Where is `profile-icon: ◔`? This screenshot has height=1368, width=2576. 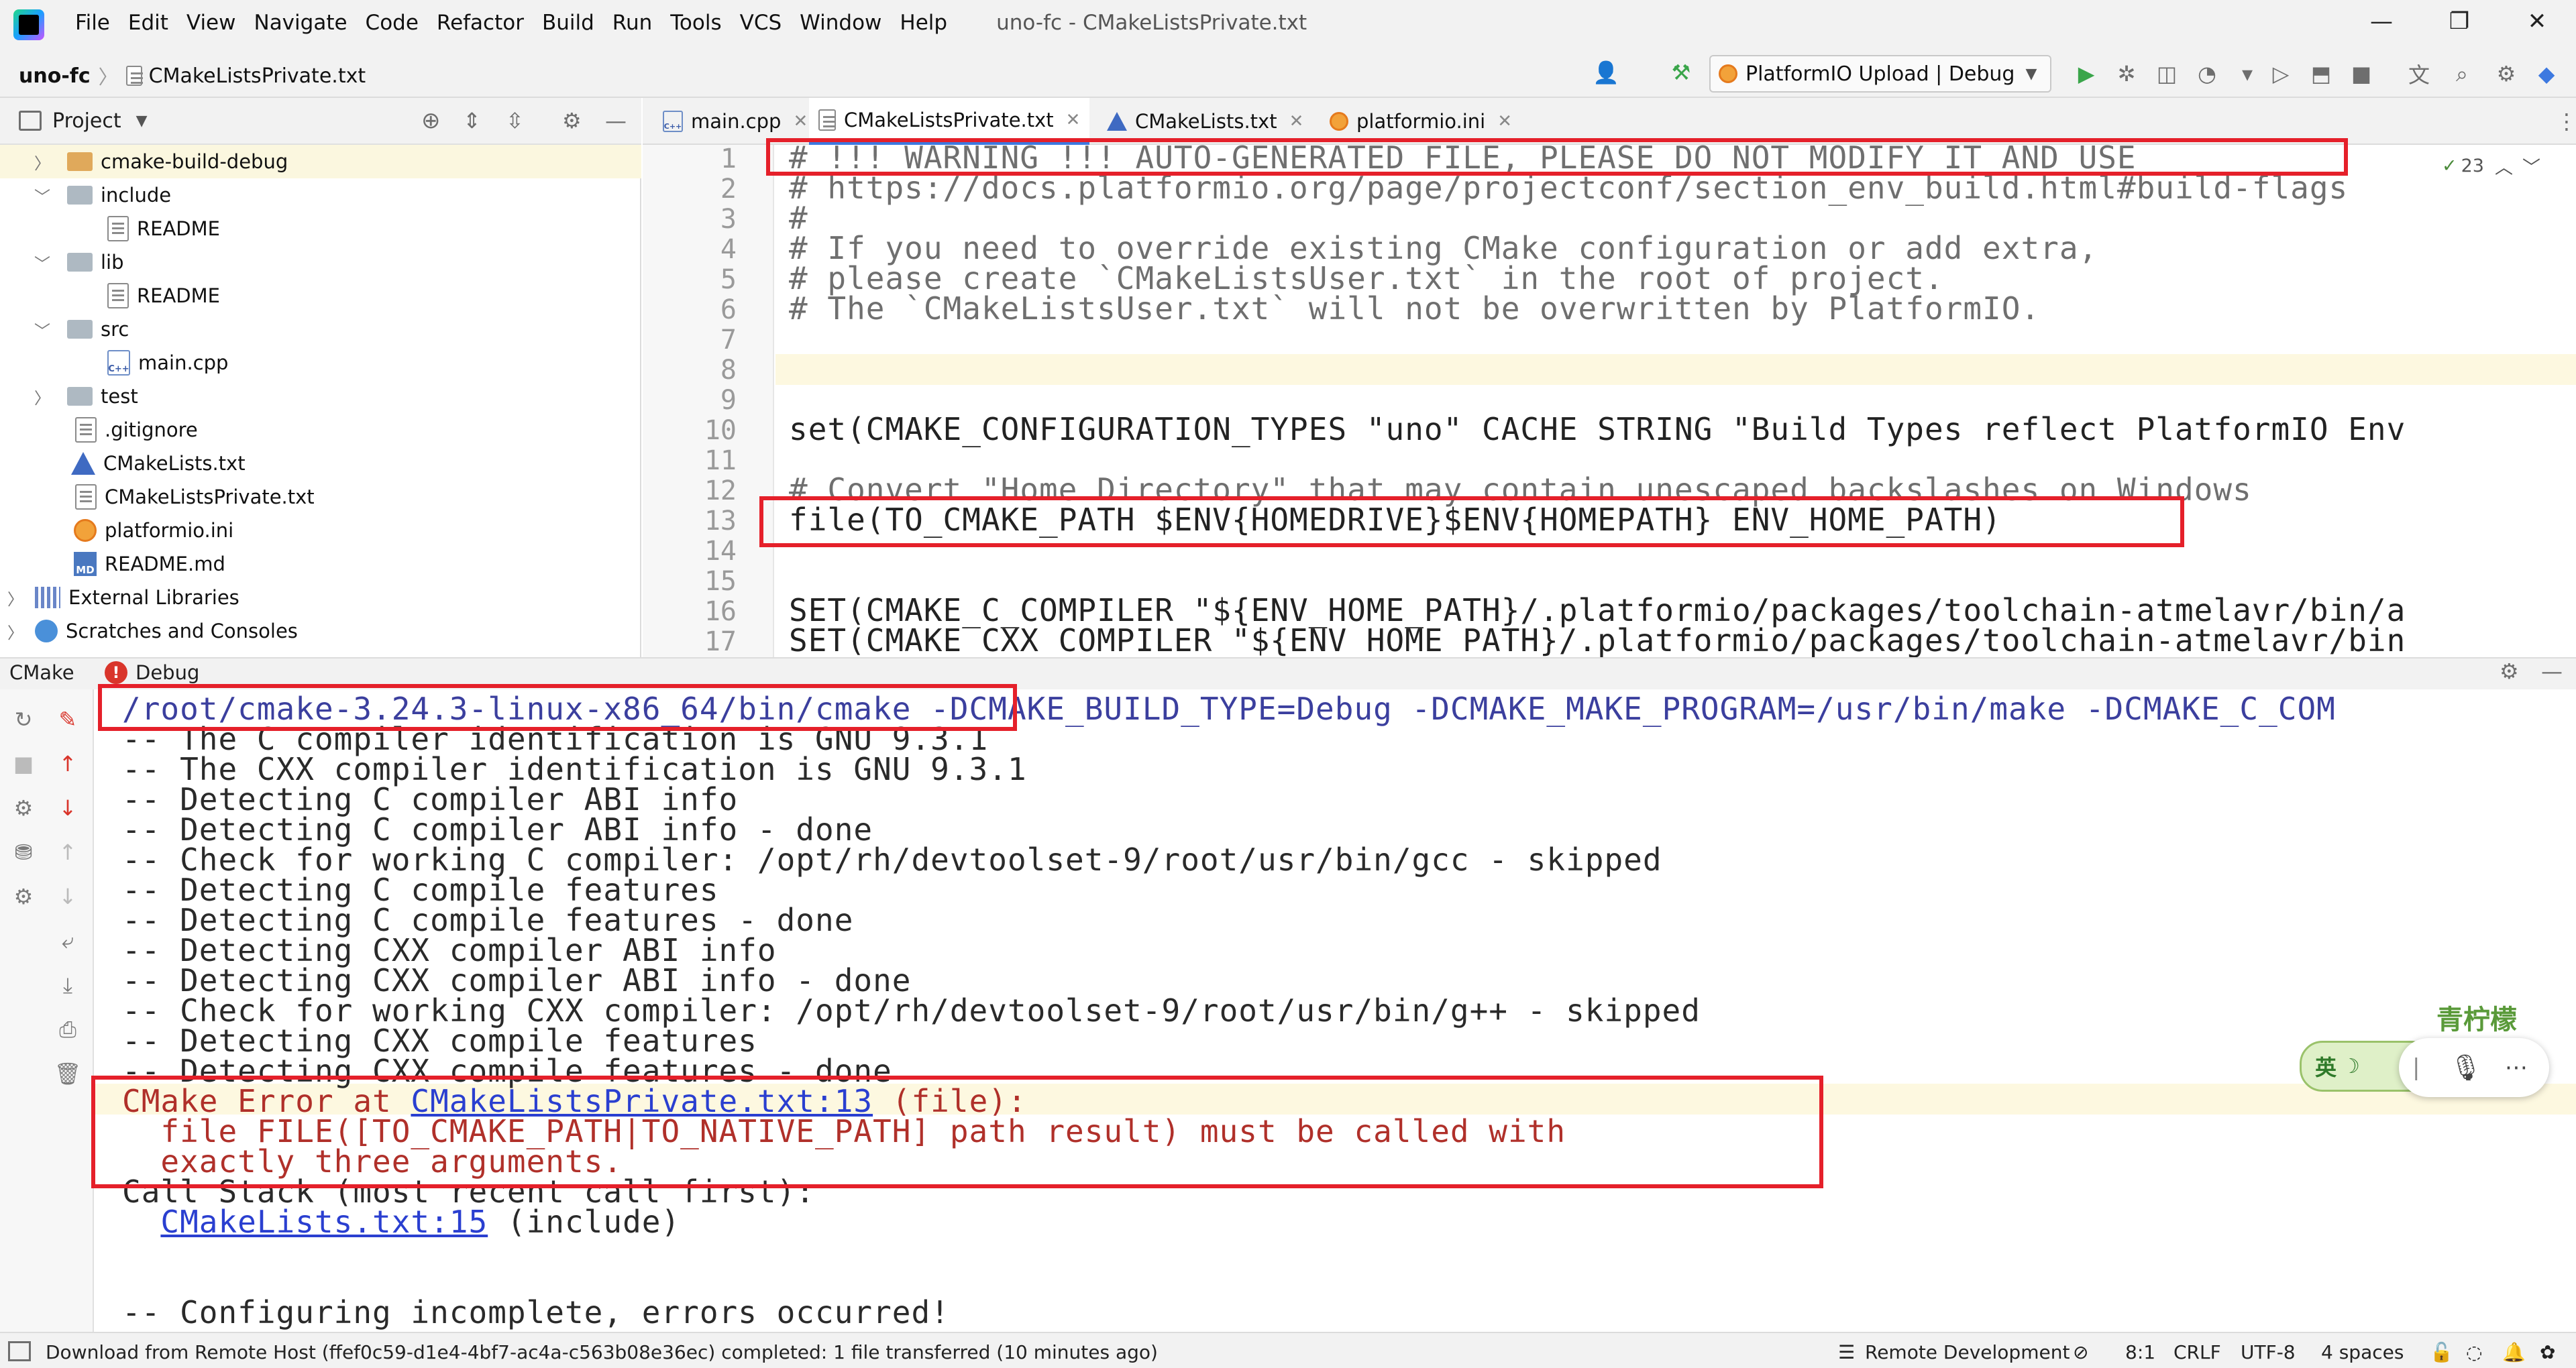
profile-icon: ◔ is located at coordinates (2207, 73).